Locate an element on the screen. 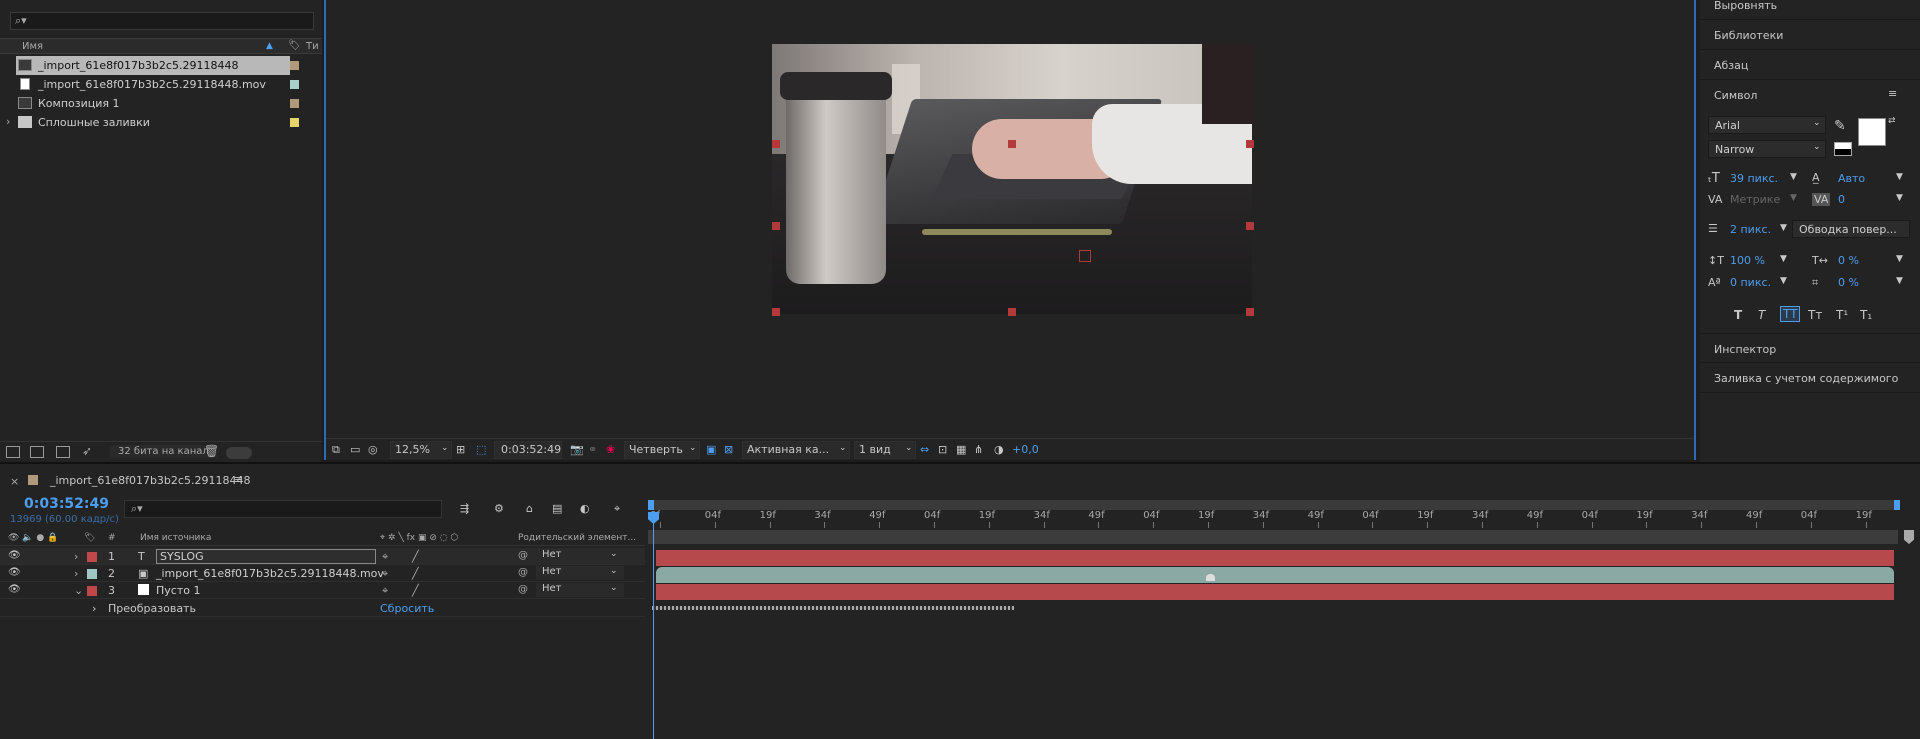 Image resolution: width=1920 pixels, height=739 pixels. panel-inspector: Инспектор is located at coordinates (1810, 348).